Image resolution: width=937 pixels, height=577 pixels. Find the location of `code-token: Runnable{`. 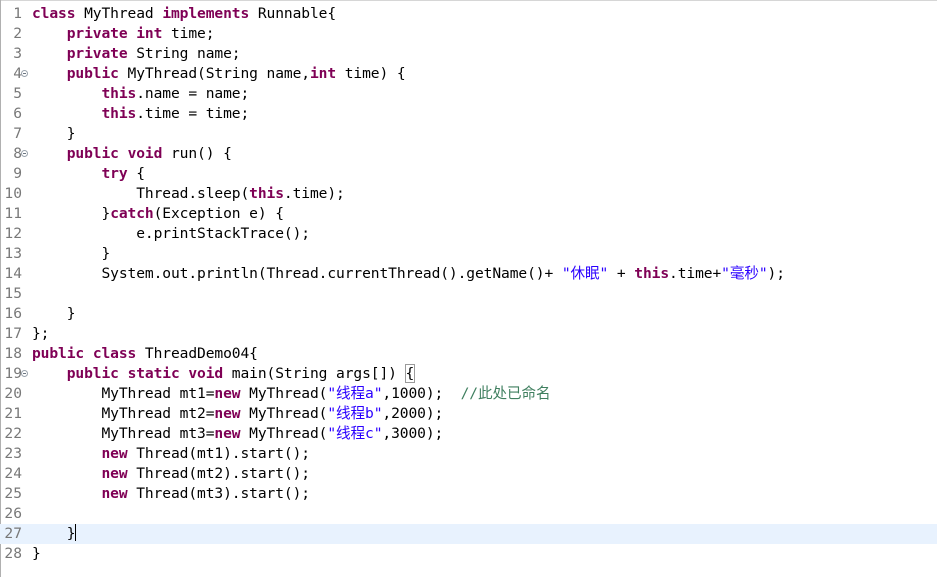

code-token: Runnable{ is located at coordinates (293, 13).